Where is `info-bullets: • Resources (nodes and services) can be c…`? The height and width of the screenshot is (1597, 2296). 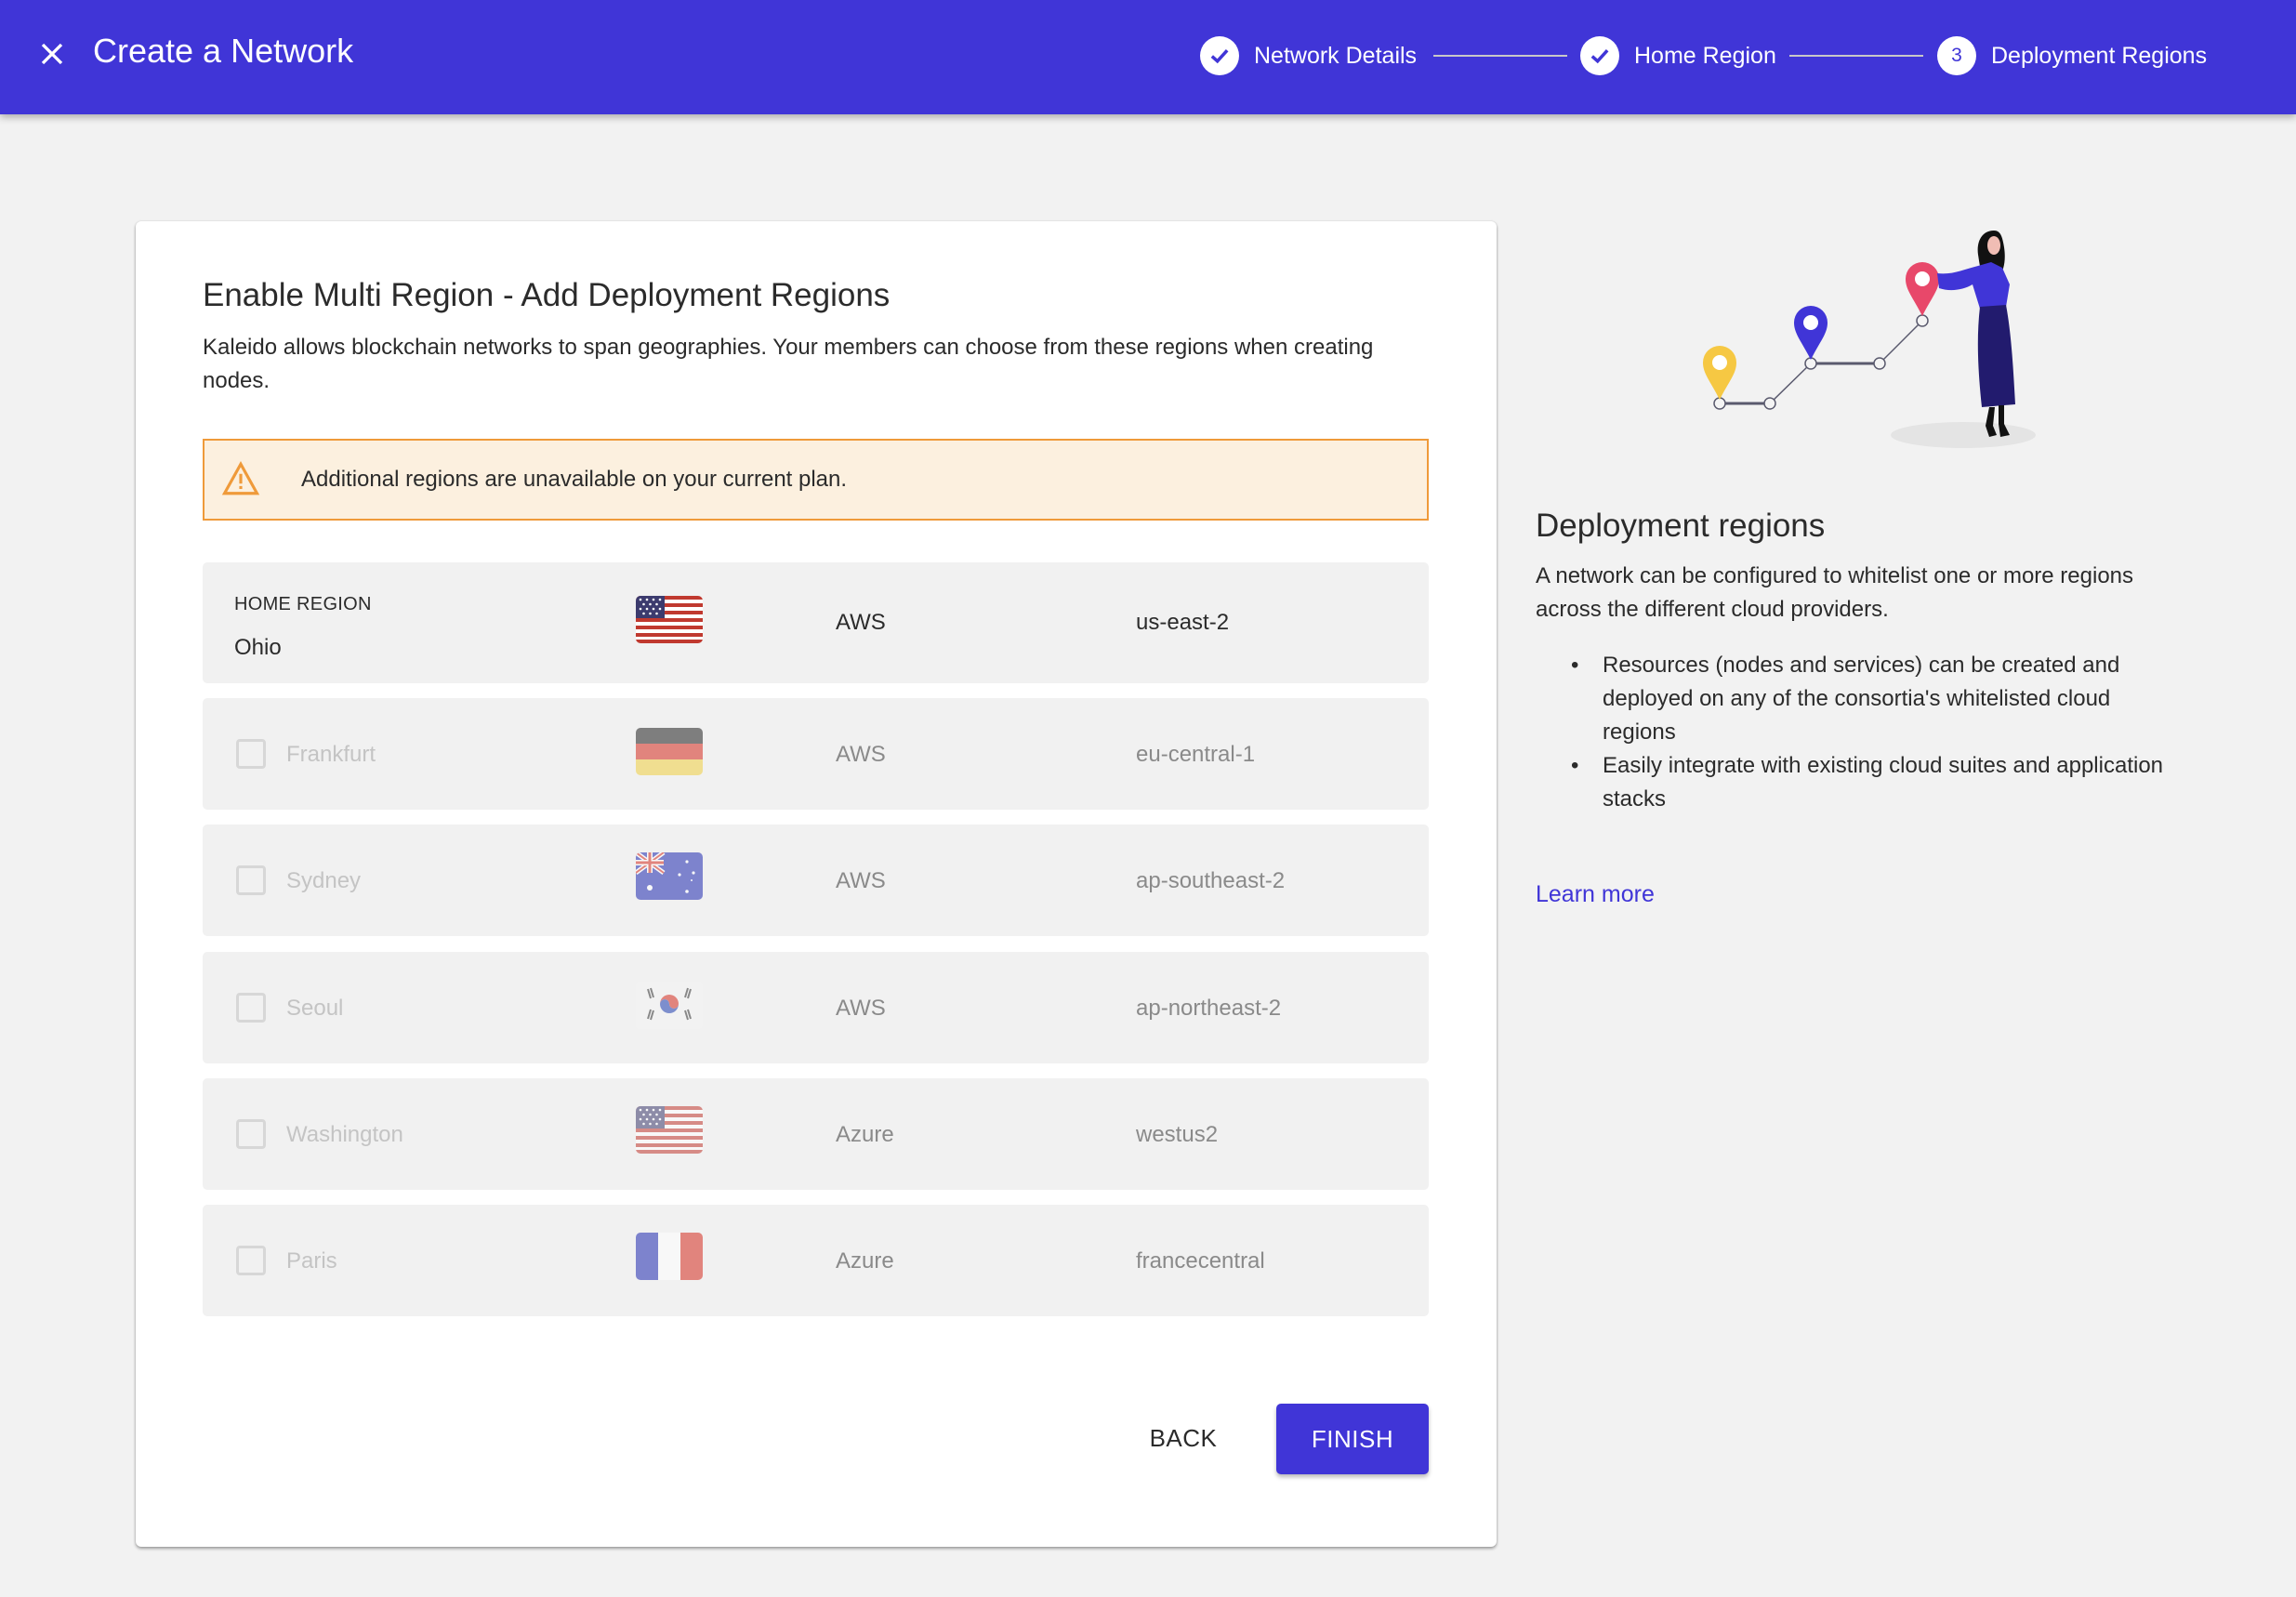
info-bullets: • Resources (nodes and services) can be c… is located at coordinates (1875, 732).